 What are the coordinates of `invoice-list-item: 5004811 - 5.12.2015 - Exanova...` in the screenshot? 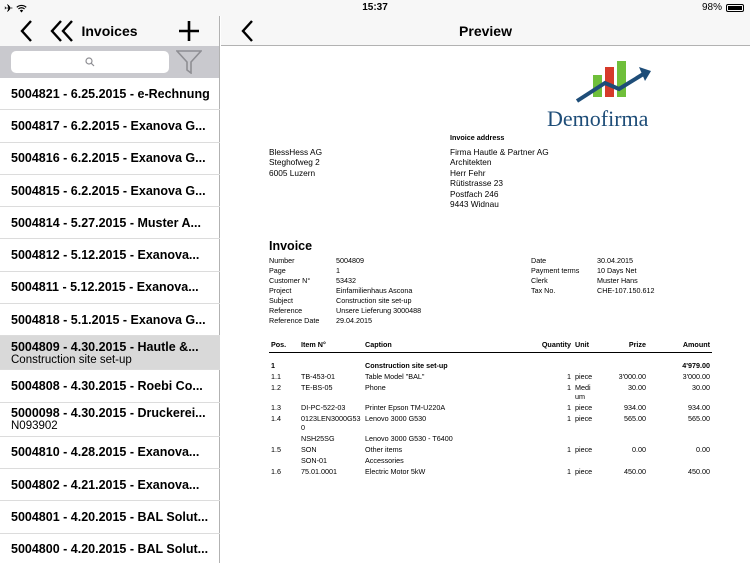 It's located at (110, 288).